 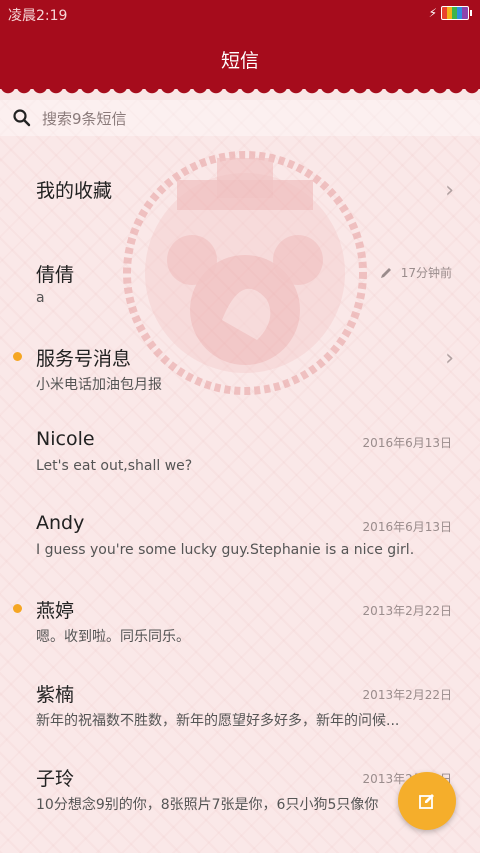 I want to click on status-icons: ⚡, so click(x=450, y=13).